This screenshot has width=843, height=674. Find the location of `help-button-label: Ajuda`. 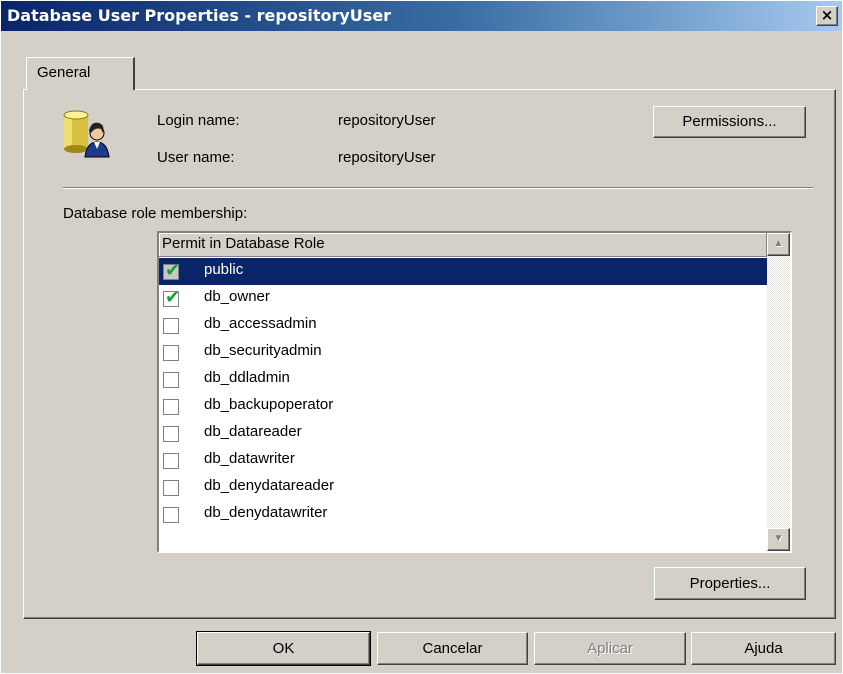

help-button-label: Ajuda is located at coordinates (763, 648).